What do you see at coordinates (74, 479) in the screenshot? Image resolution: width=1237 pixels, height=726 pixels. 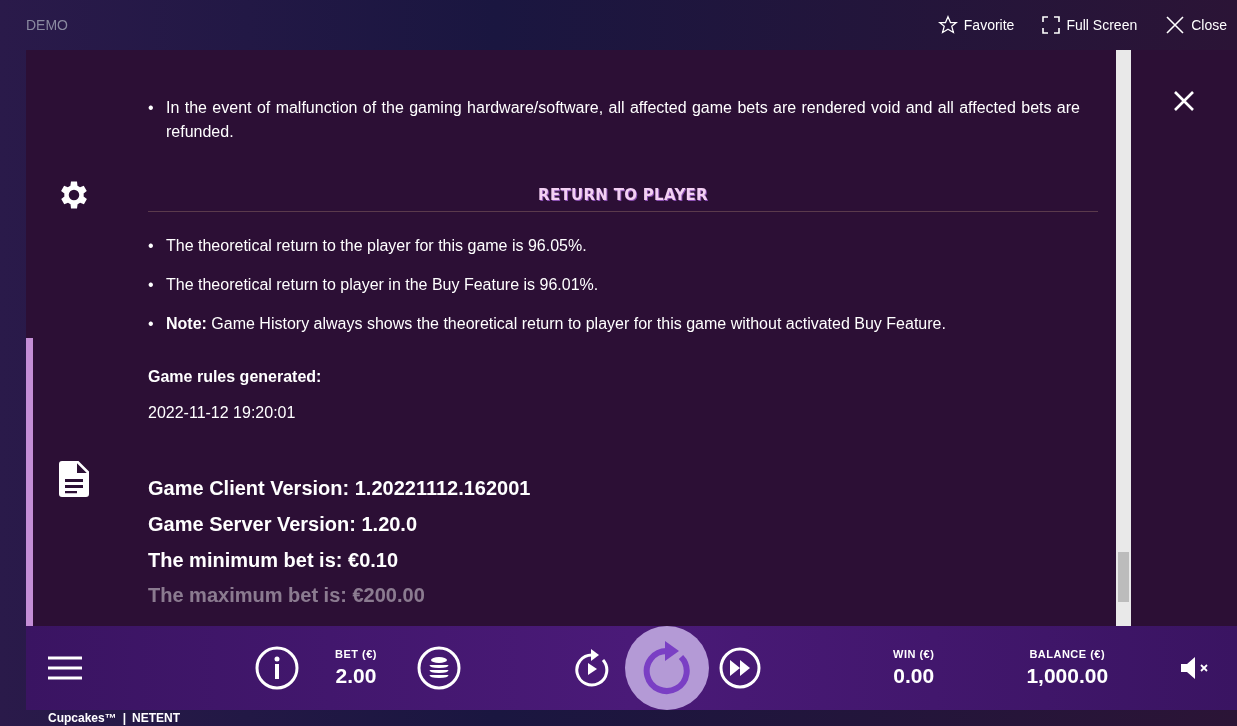 I see `document-icon` at bounding box center [74, 479].